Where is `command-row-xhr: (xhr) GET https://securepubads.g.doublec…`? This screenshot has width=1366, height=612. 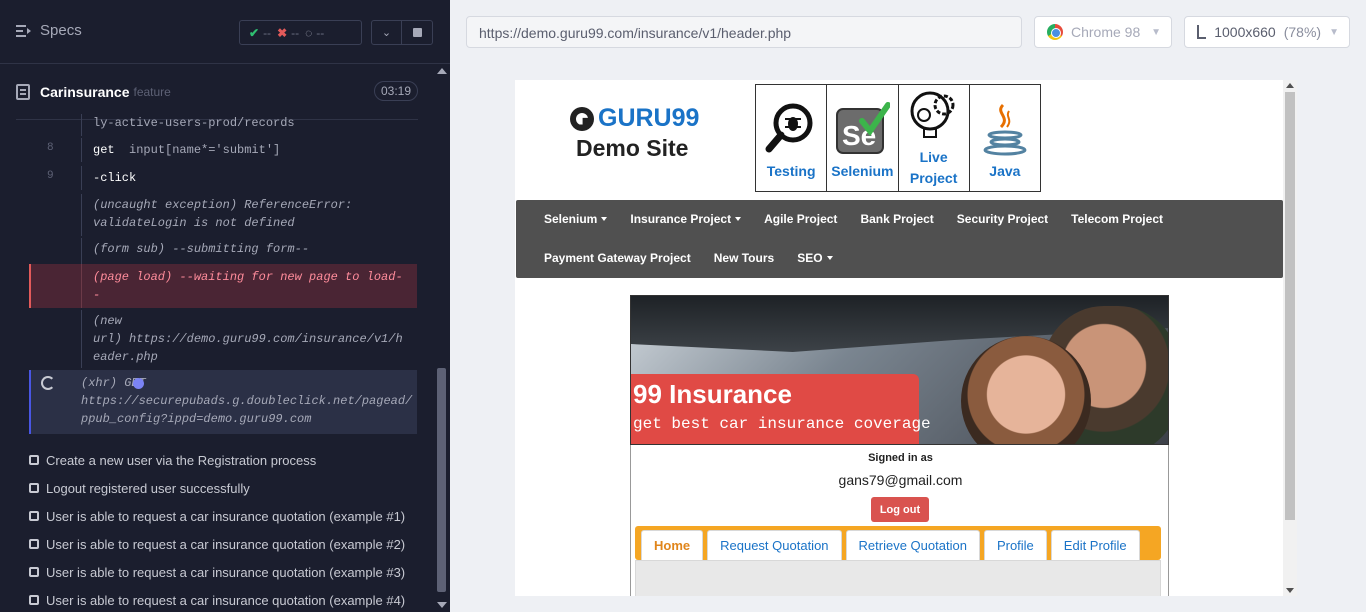
command-row-xhr: (xhr) GET https://securepubads.g.doublec… is located at coordinates (223, 402).